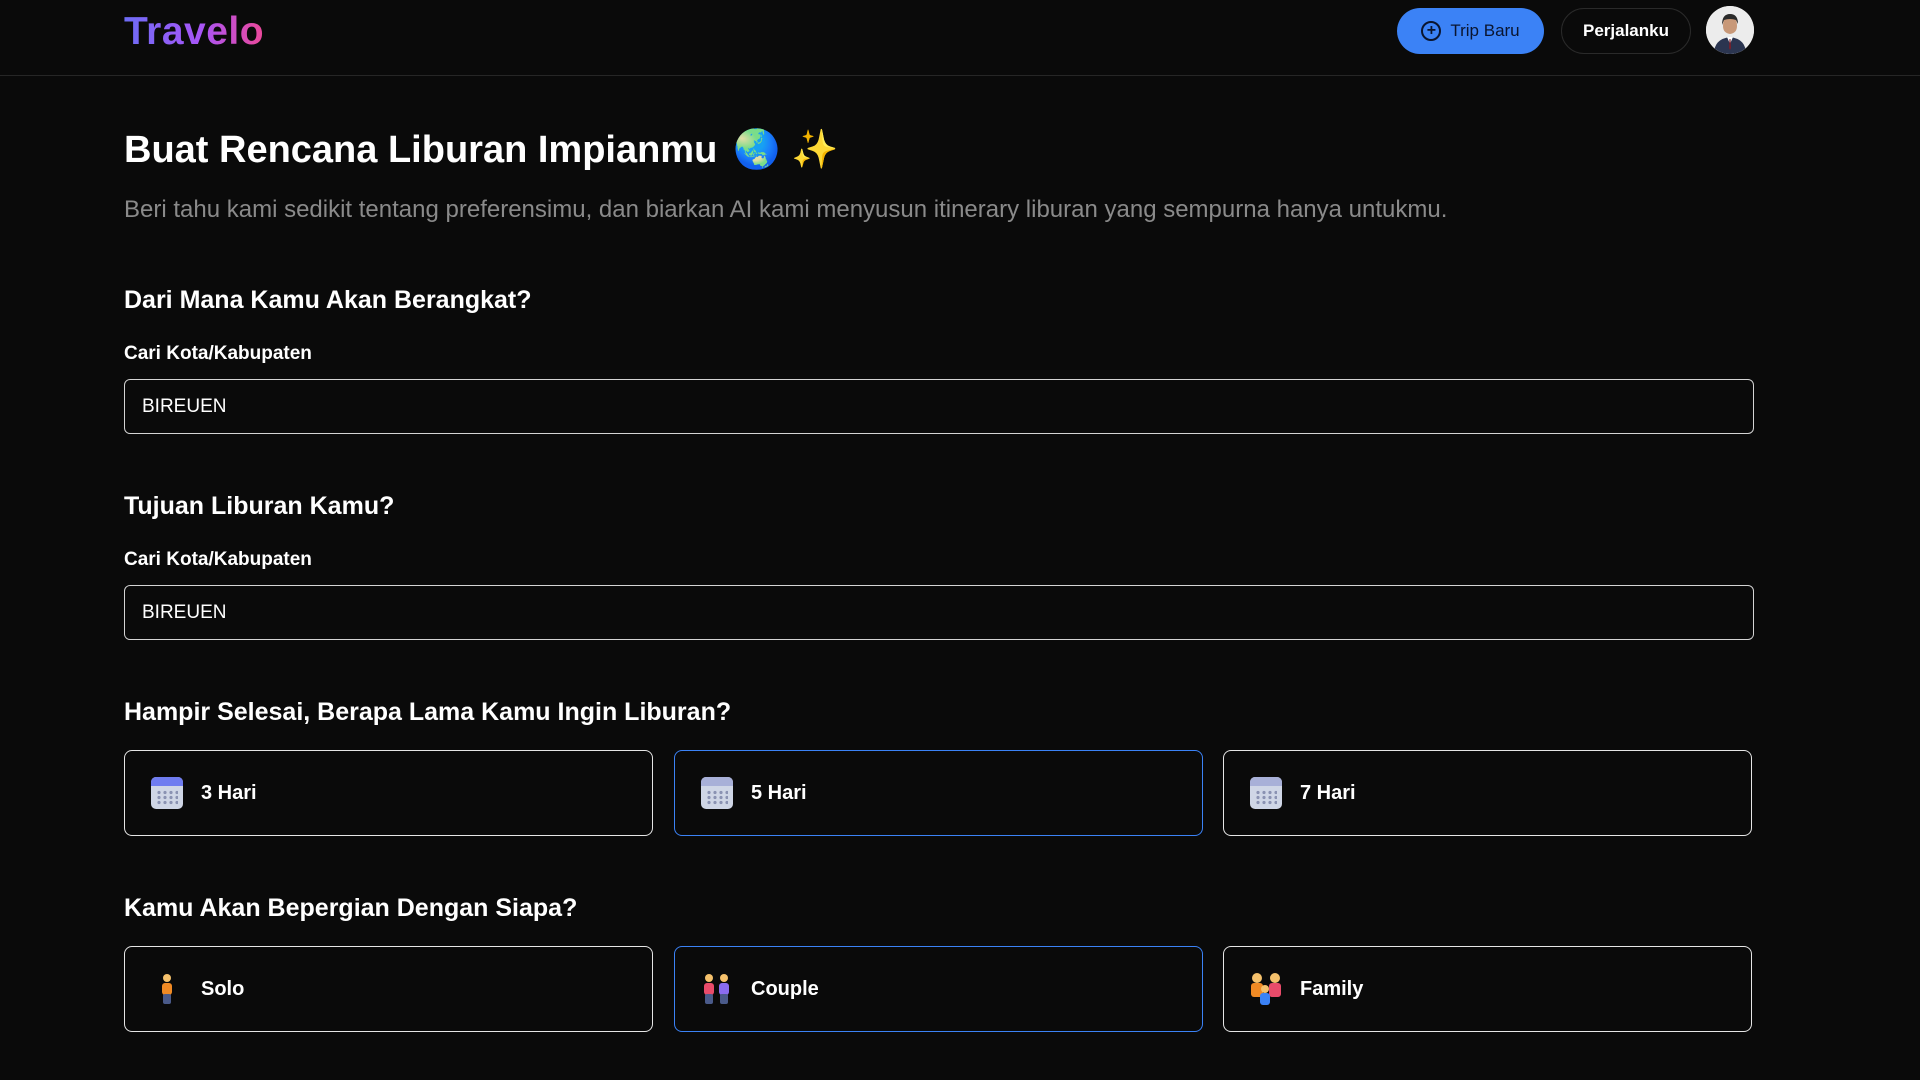 The width and height of the screenshot is (1920, 1080). Describe the element at coordinates (1626, 31) in the screenshot. I see `perjalanku-button: Perjalanku` at that location.